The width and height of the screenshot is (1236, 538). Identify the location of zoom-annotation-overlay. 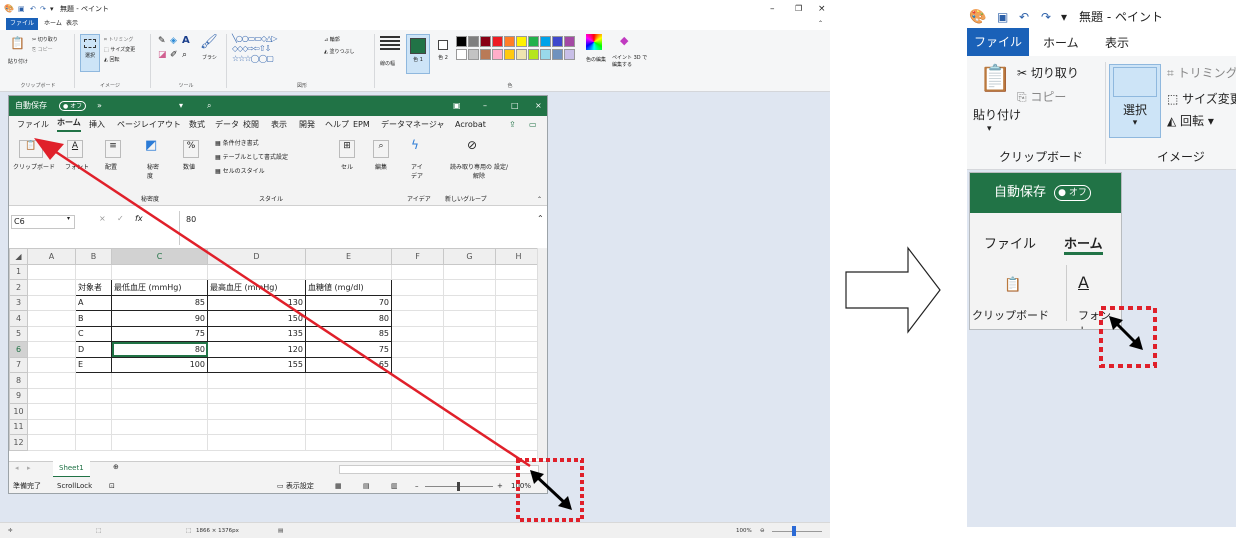
(1128, 337).